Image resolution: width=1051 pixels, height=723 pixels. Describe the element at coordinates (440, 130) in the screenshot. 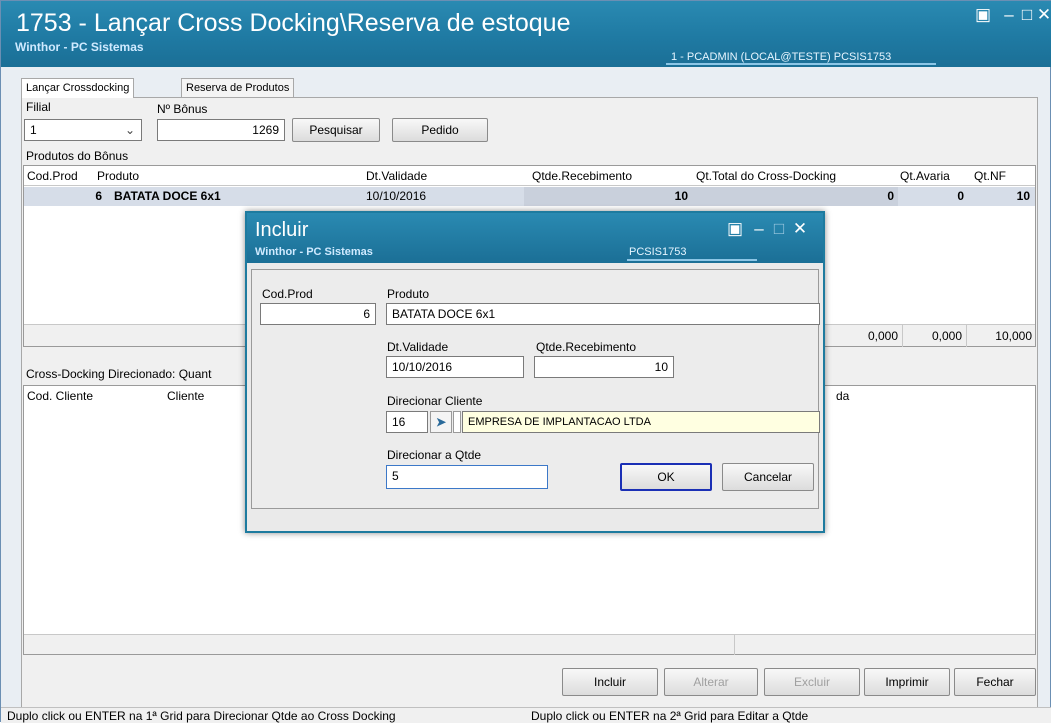

I see `pedido-button: Pedido` at that location.